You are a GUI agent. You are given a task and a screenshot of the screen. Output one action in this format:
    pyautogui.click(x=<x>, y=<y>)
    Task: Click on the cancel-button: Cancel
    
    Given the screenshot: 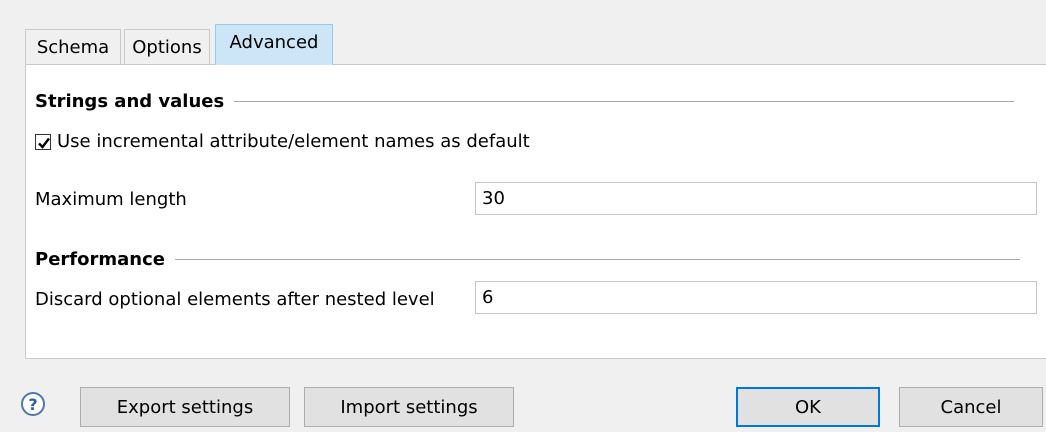 What is the action you would take?
    pyautogui.click(x=971, y=407)
    